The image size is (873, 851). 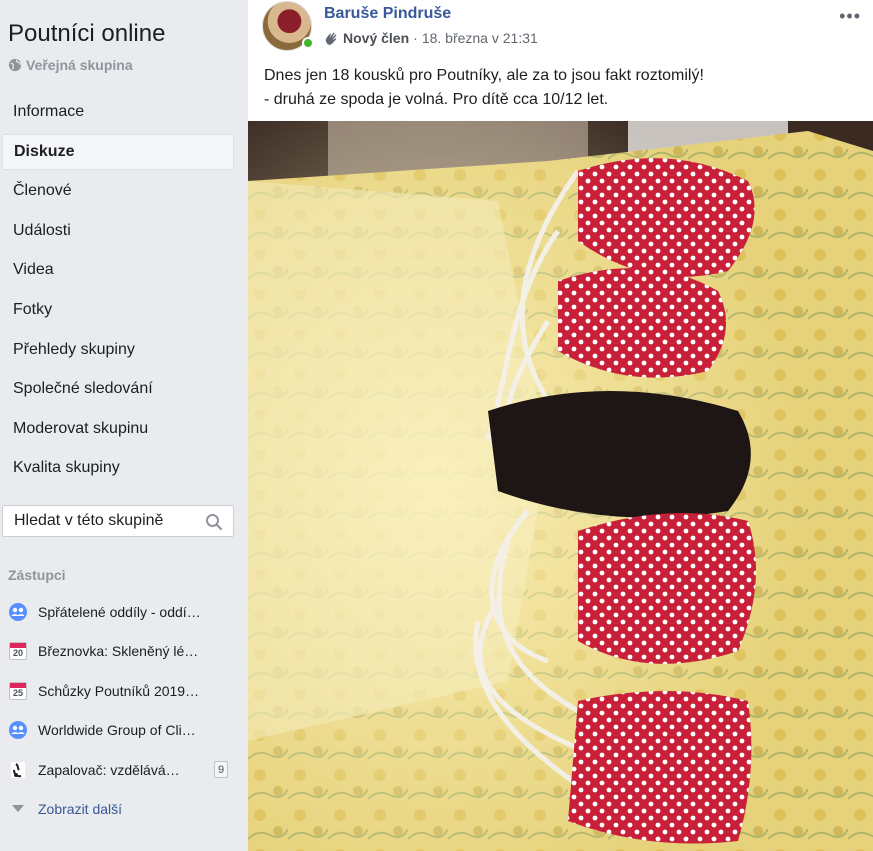 What do you see at coordinates (15, 65) in the screenshot?
I see `globe-icon` at bounding box center [15, 65].